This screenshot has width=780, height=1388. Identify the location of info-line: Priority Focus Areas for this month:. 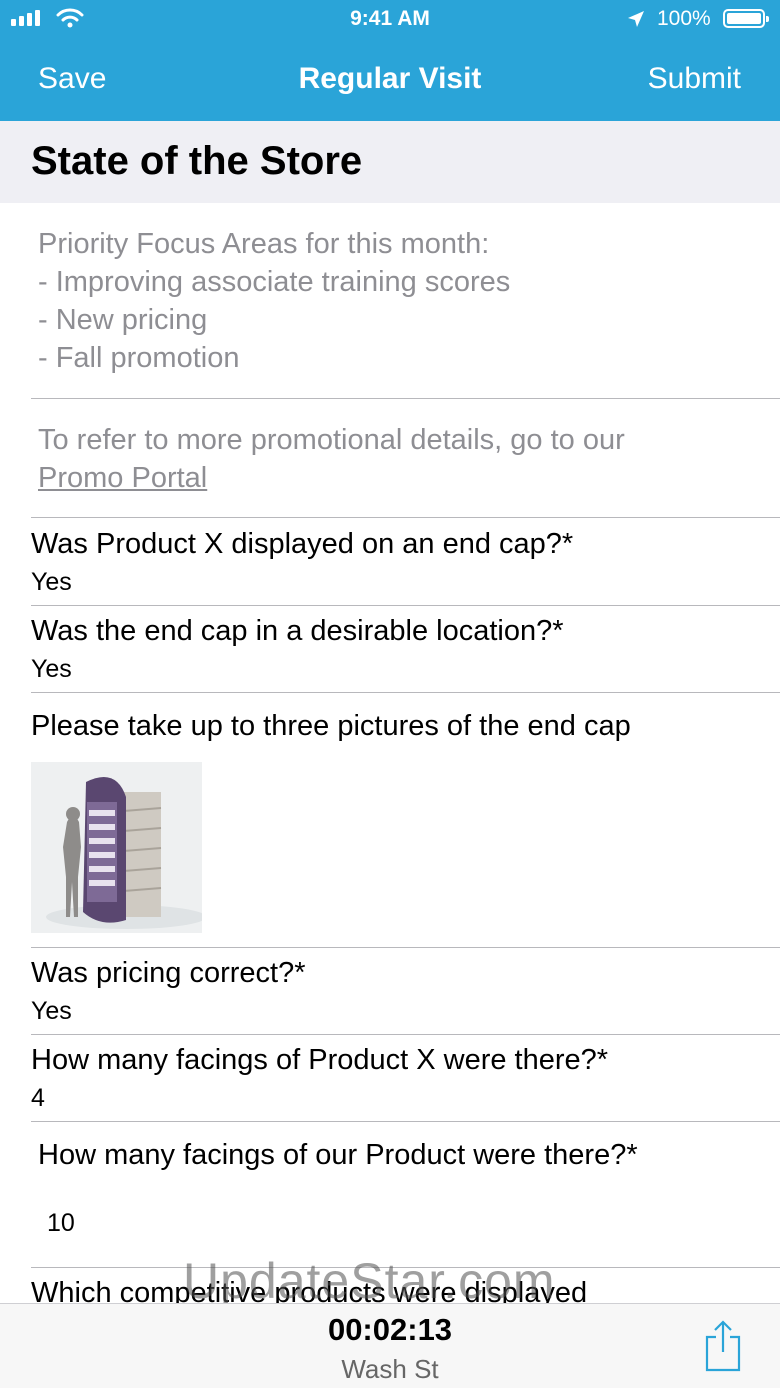
(264, 244).